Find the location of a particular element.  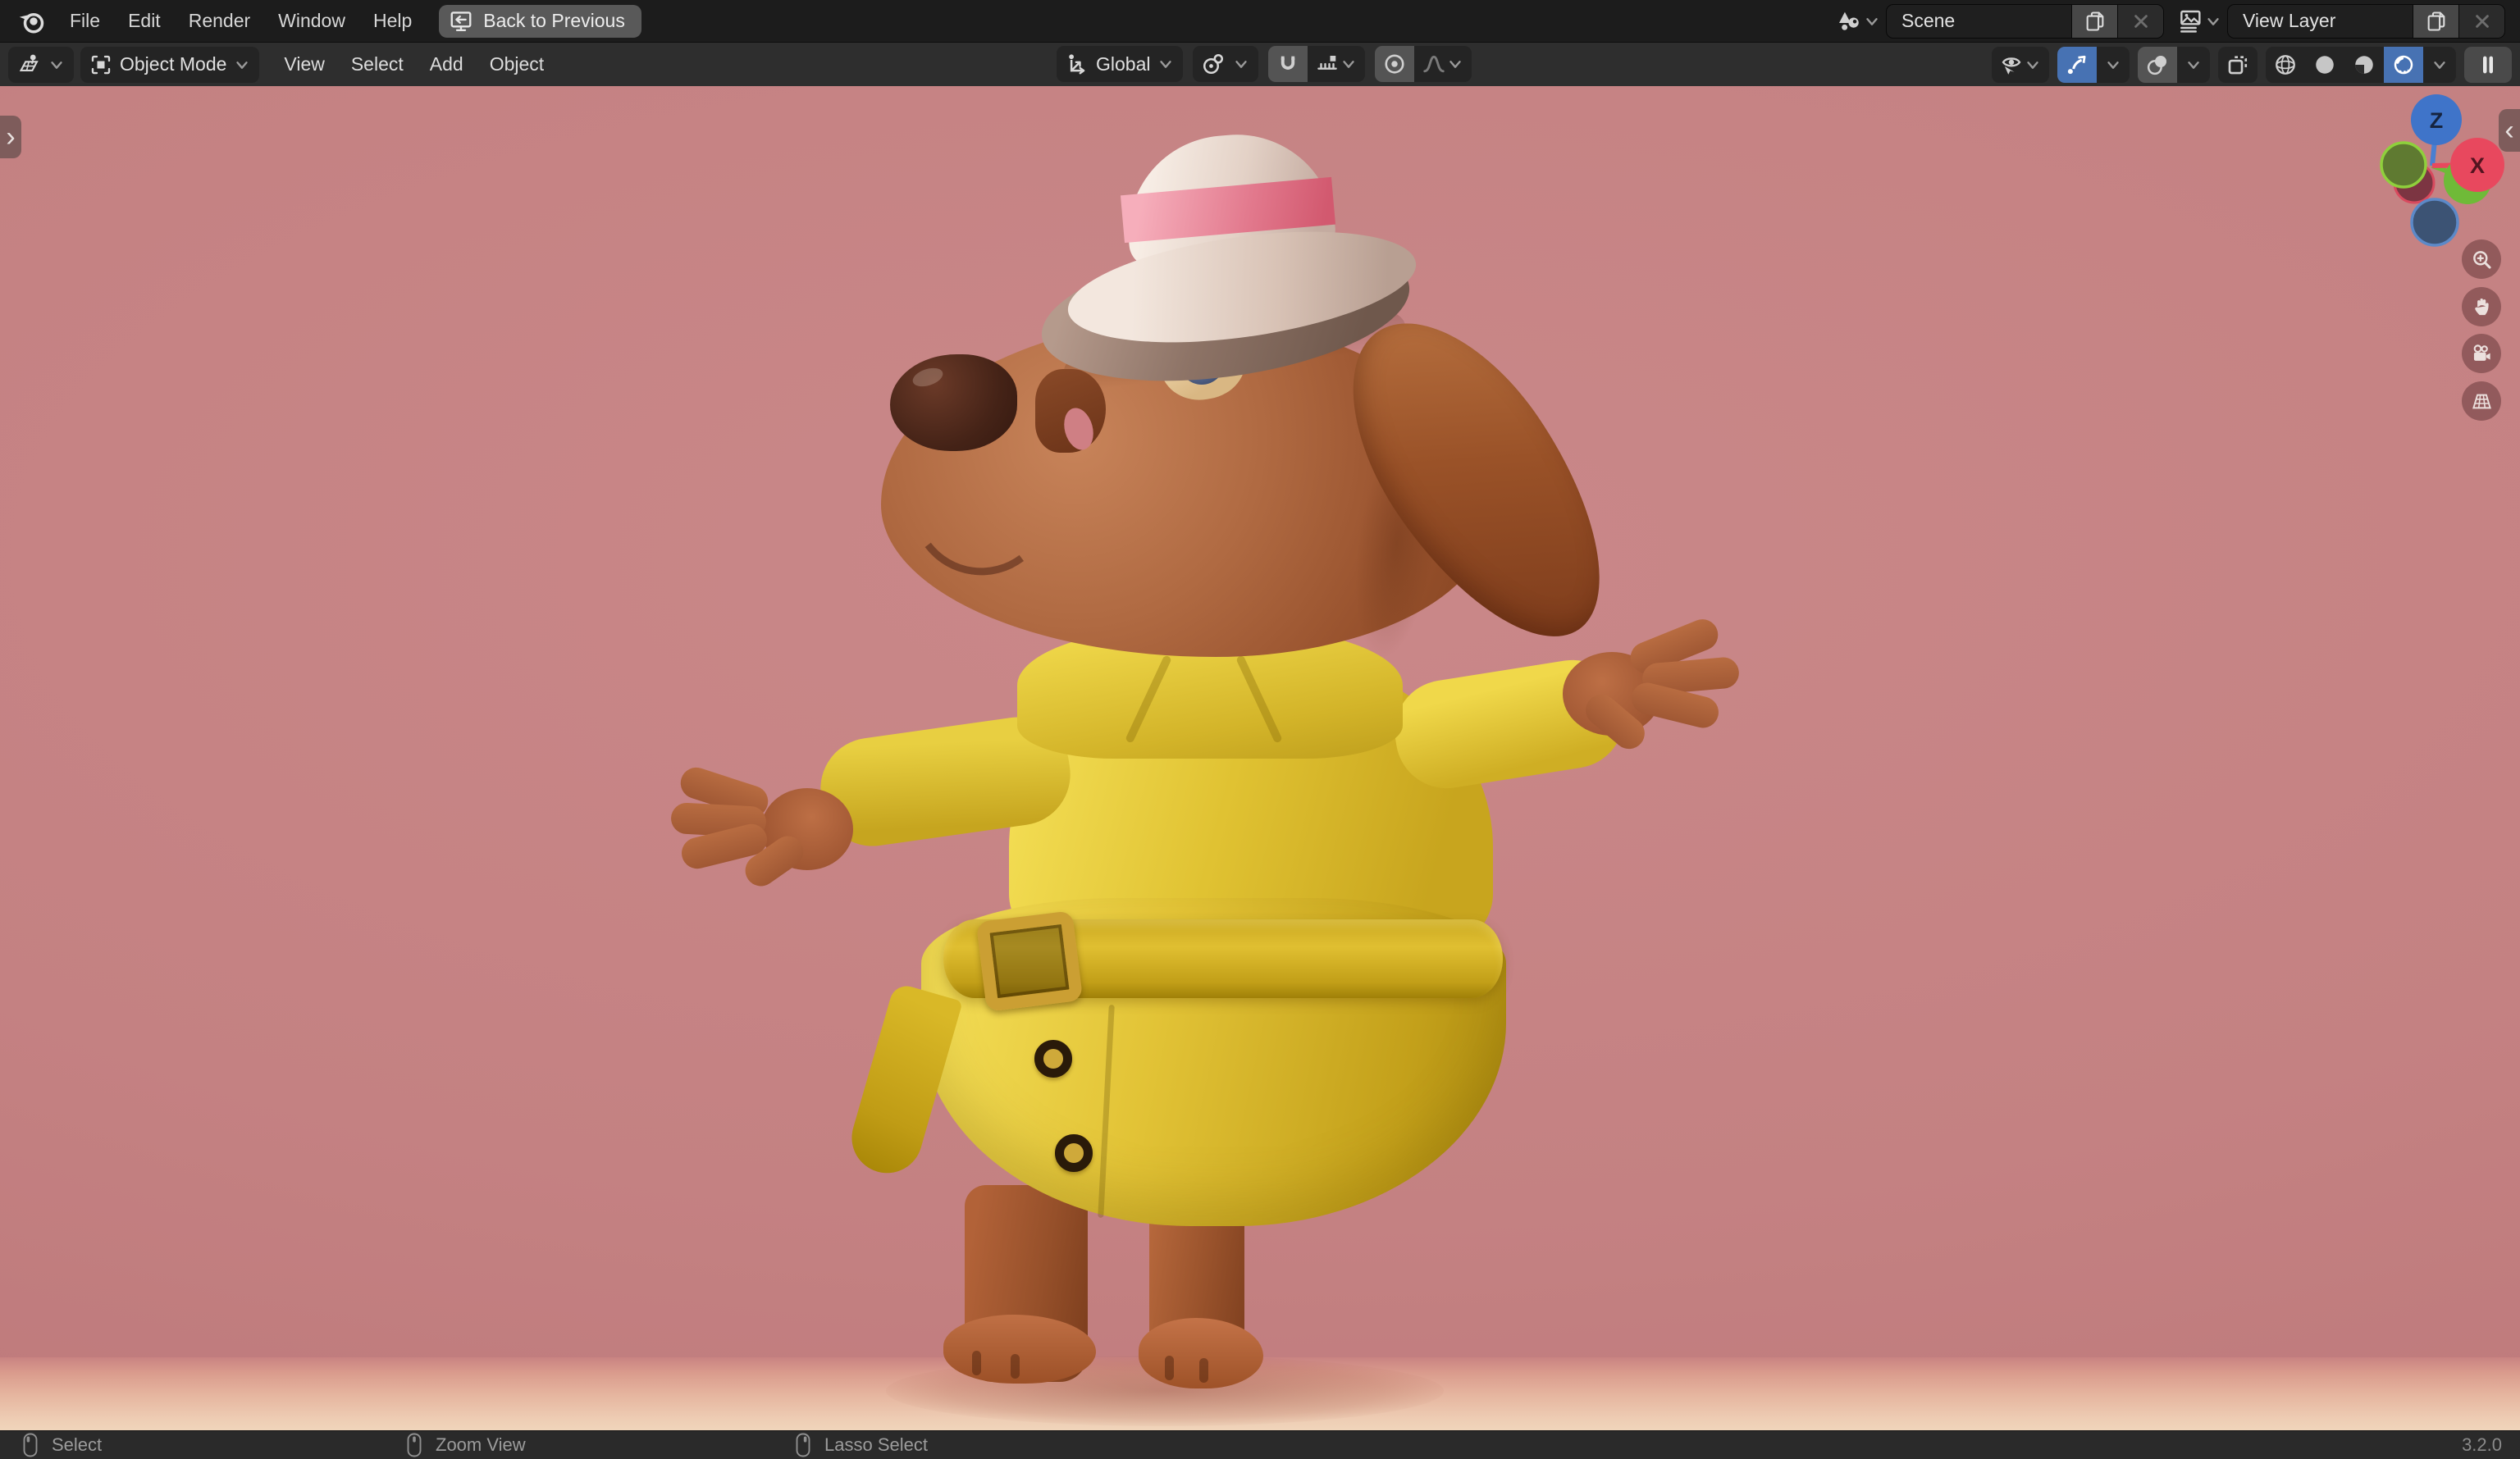

middle-mouse-icon is located at coordinates (414, 1445).